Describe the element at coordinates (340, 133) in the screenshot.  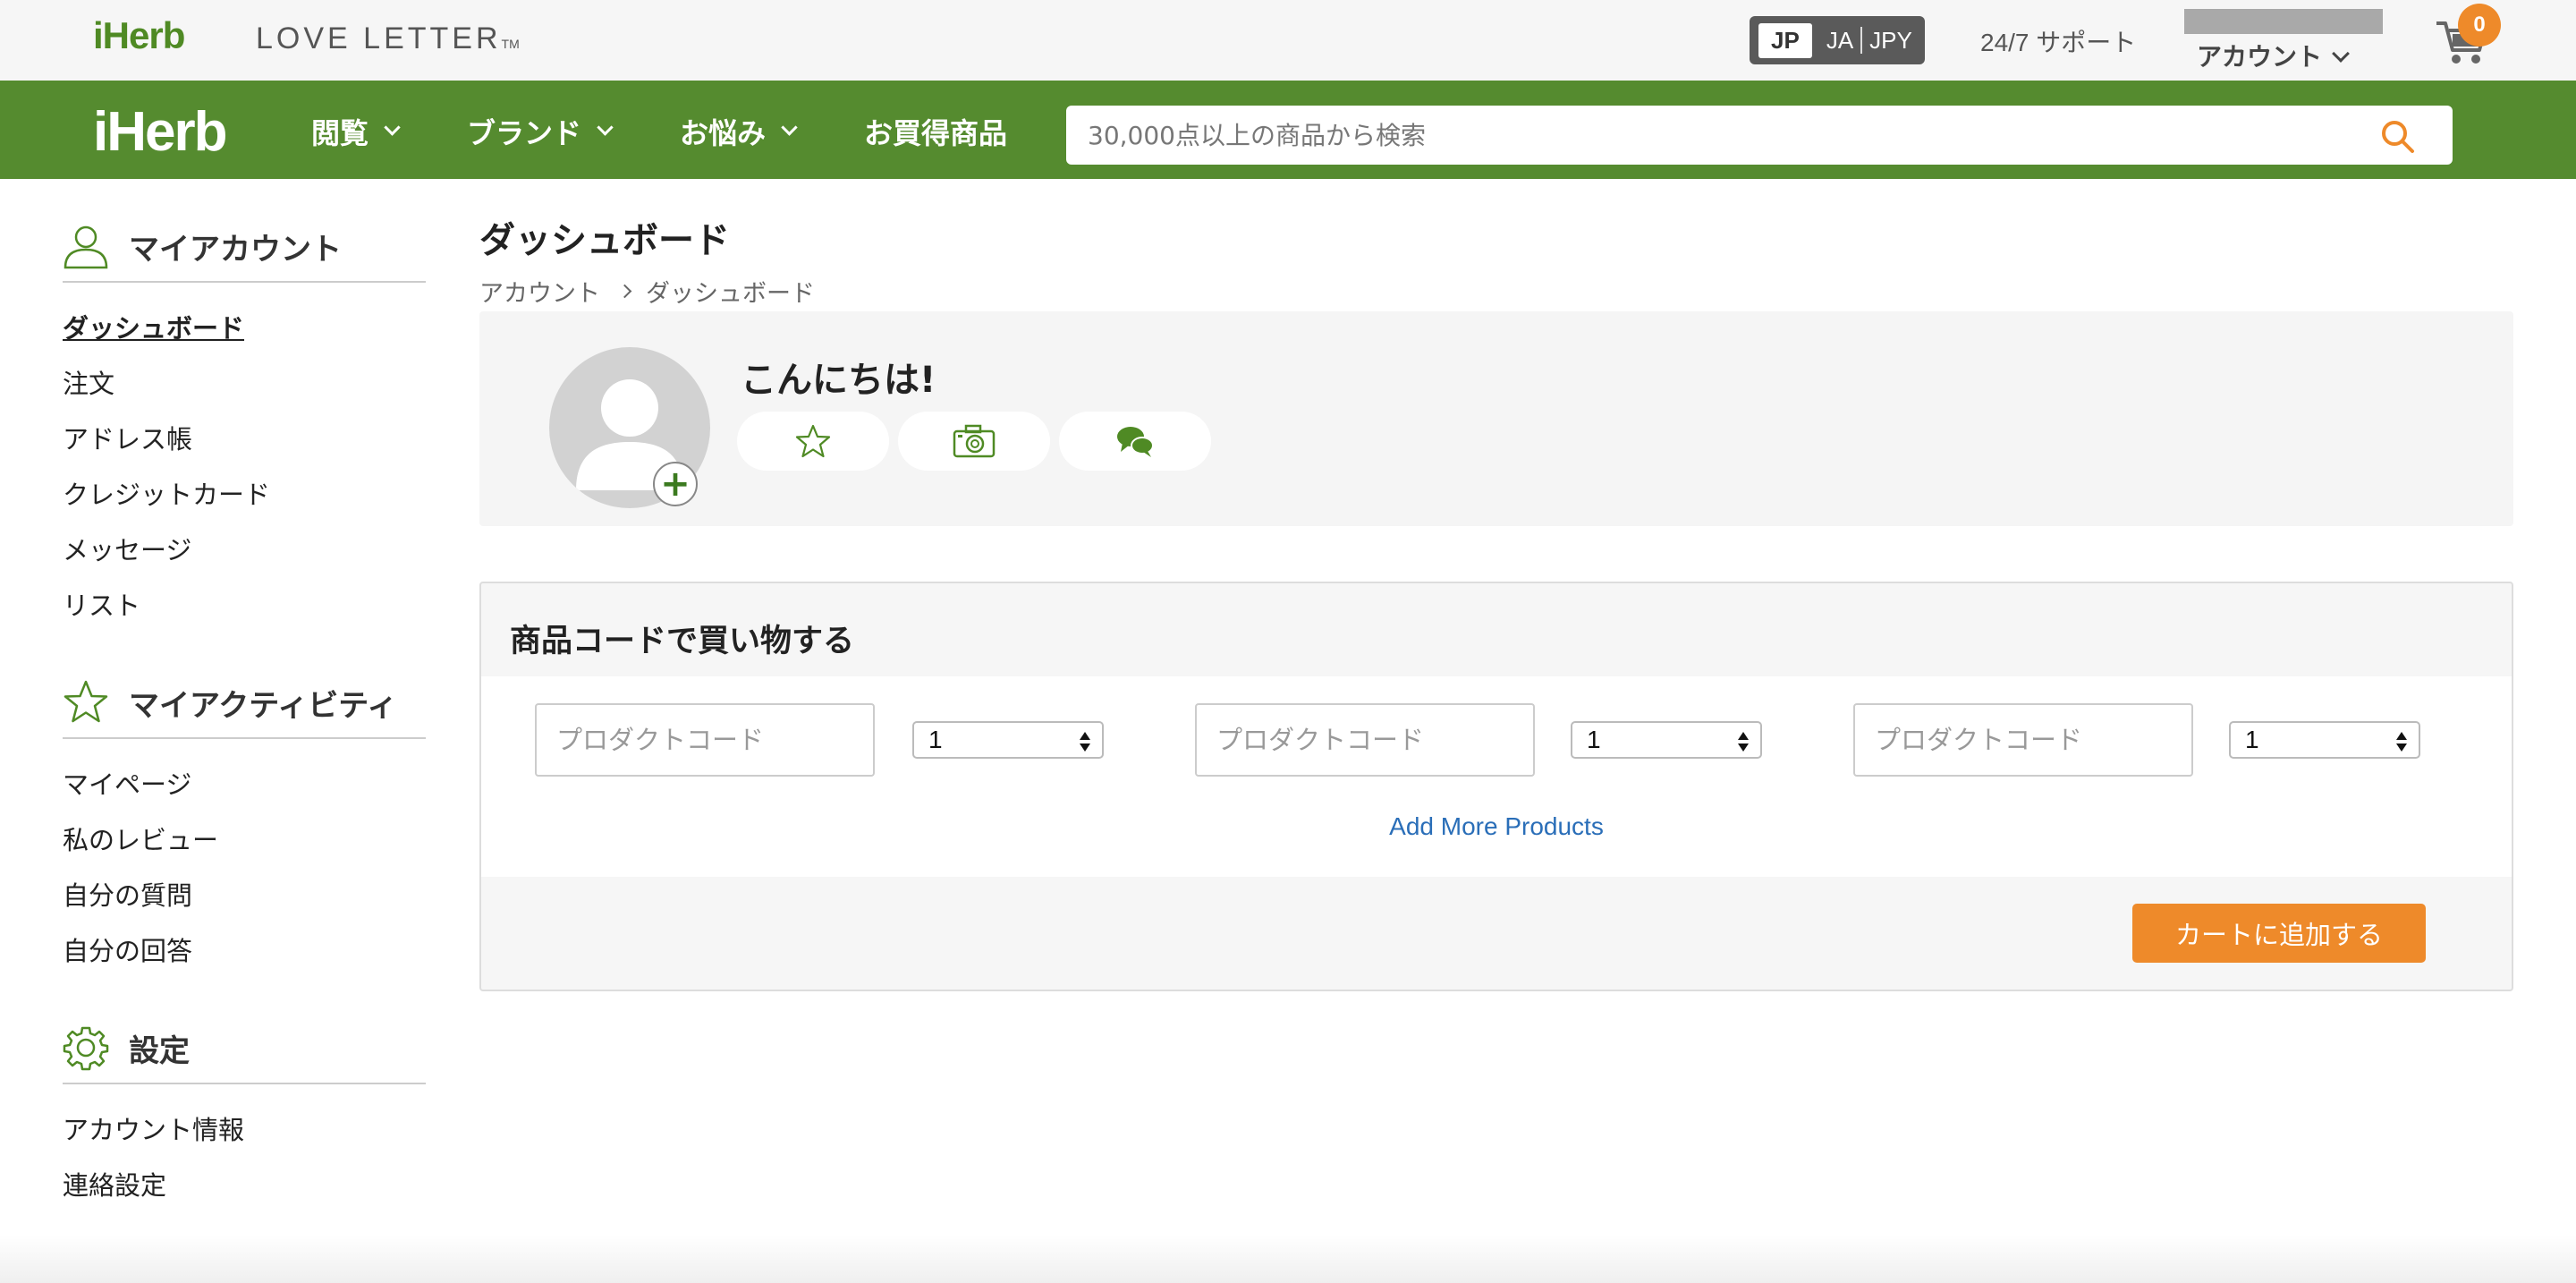
I see `nav-label: 閲覧` at that location.